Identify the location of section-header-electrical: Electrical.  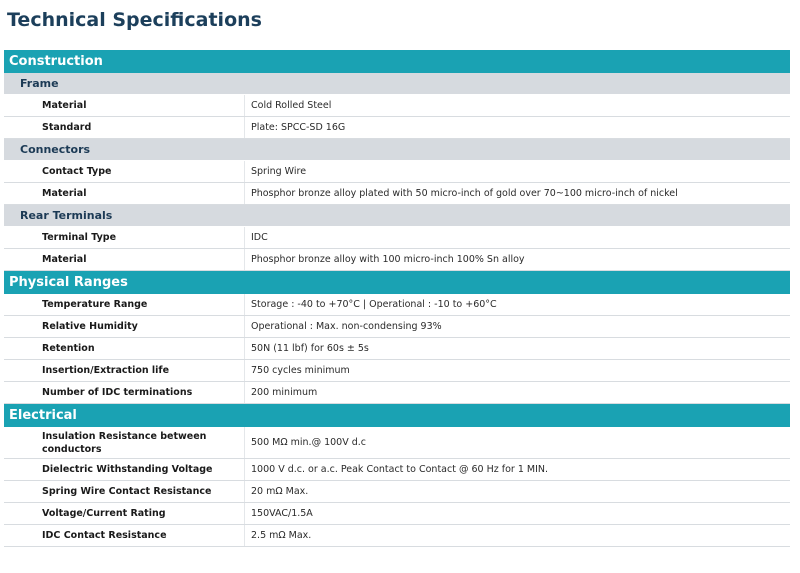
(397, 415).